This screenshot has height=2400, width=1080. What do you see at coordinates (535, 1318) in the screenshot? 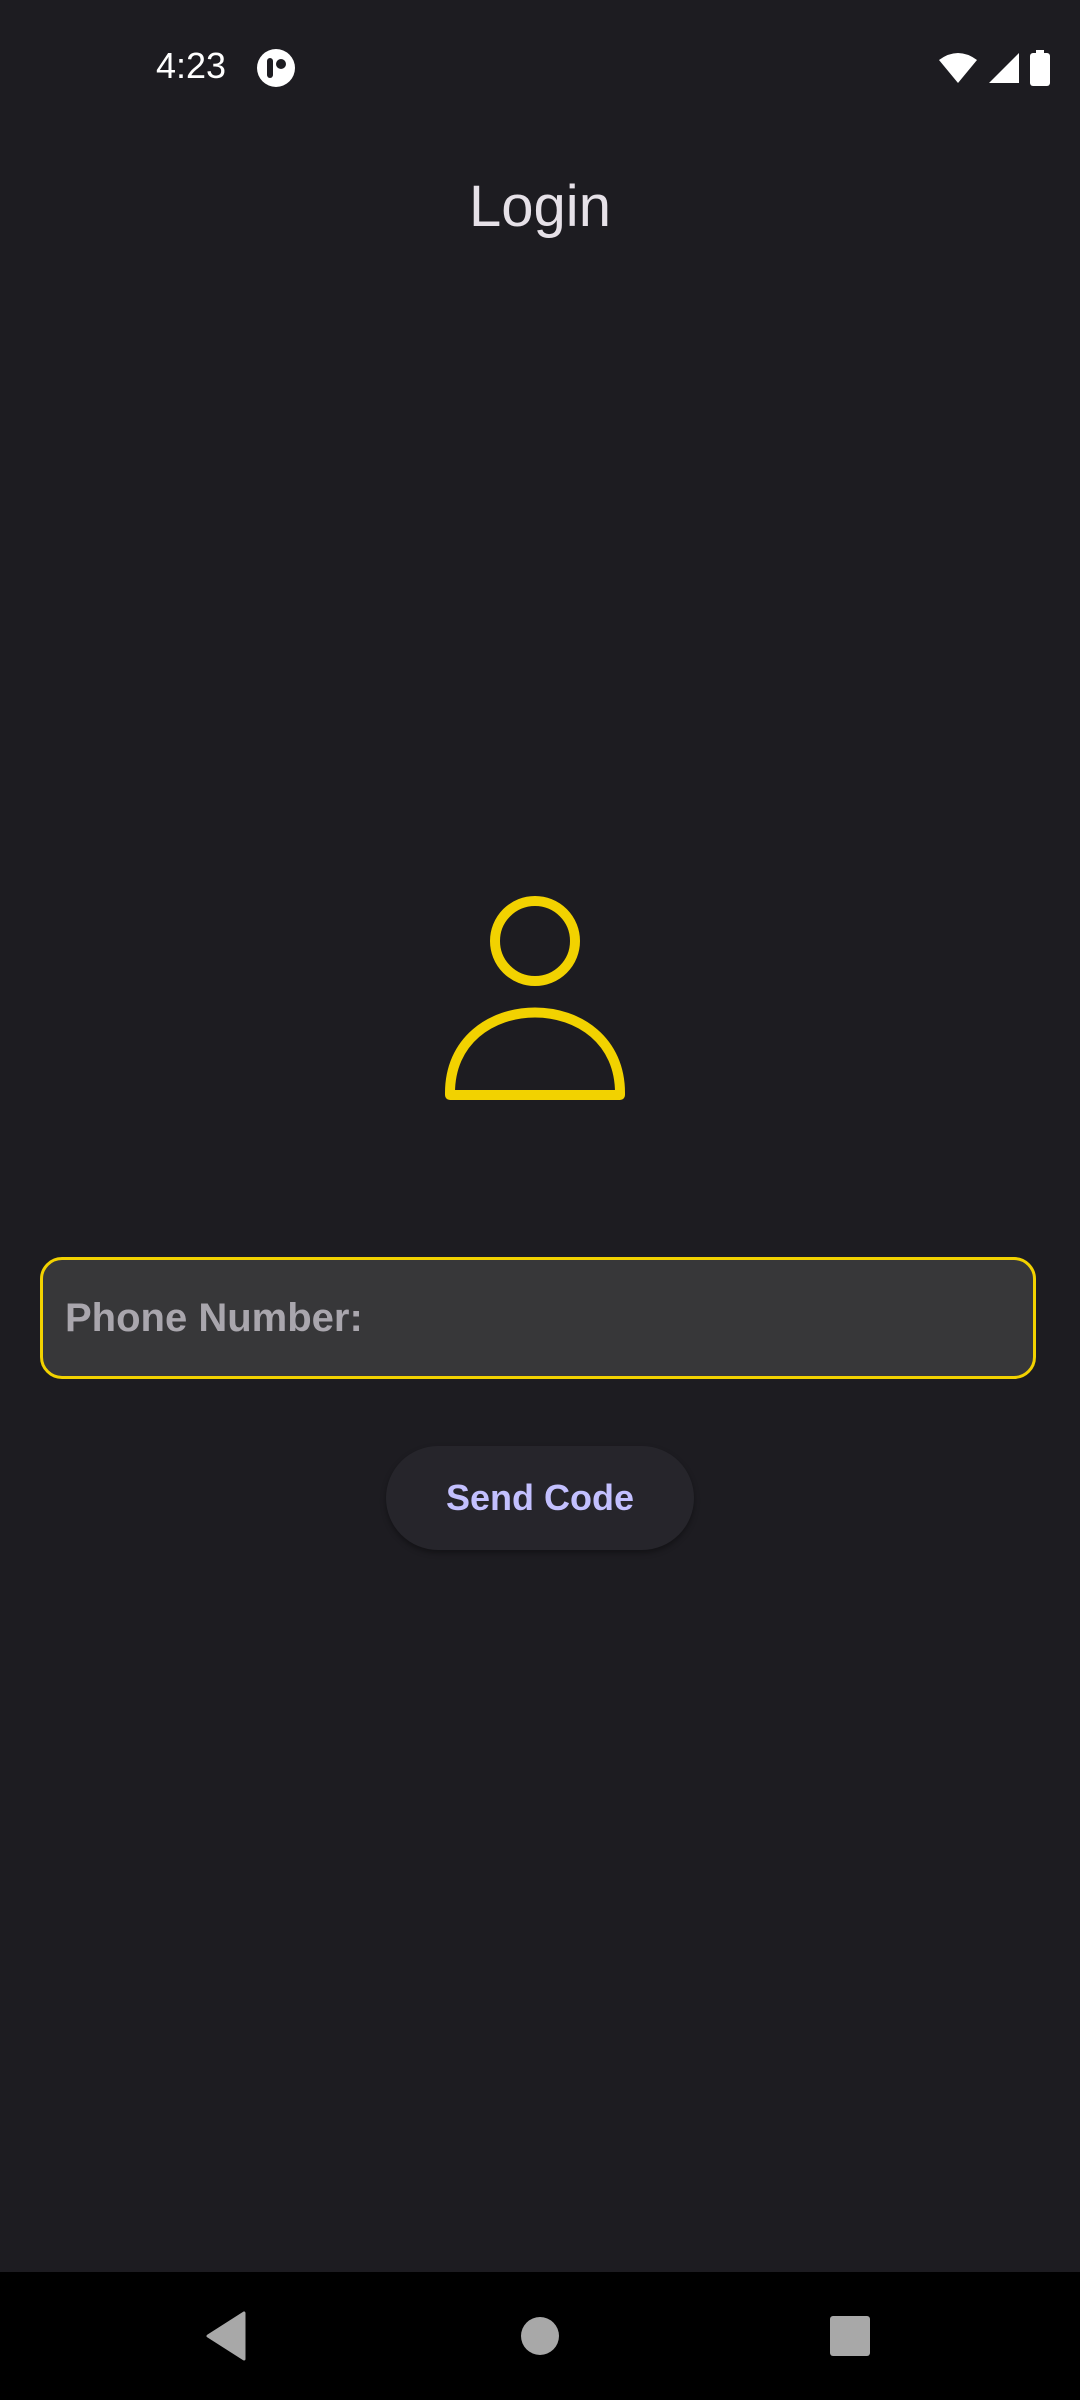
I see `phone-number-input` at bounding box center [535, 1318].